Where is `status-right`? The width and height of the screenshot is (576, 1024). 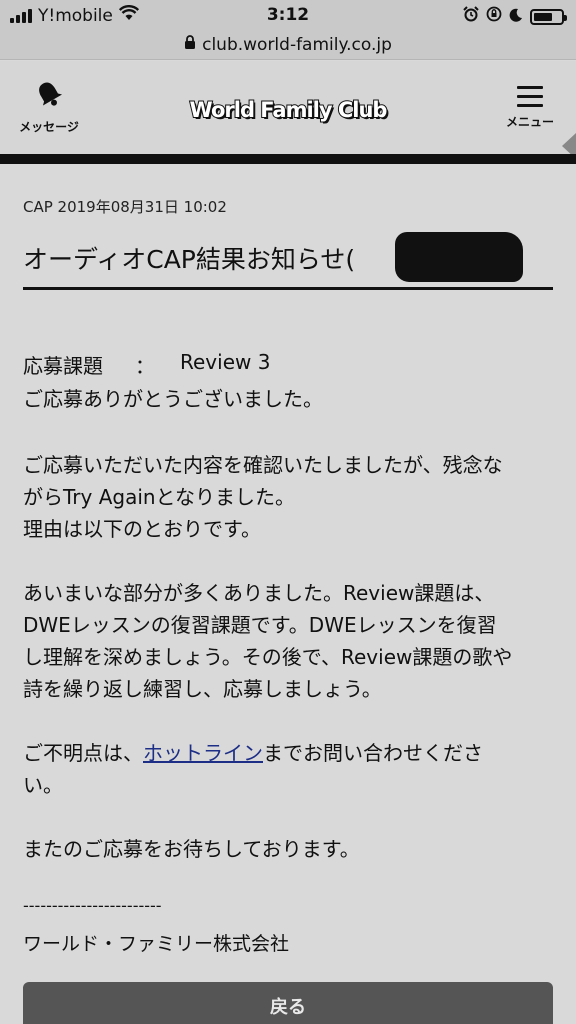 status-right is located at coordinates (515, 16).